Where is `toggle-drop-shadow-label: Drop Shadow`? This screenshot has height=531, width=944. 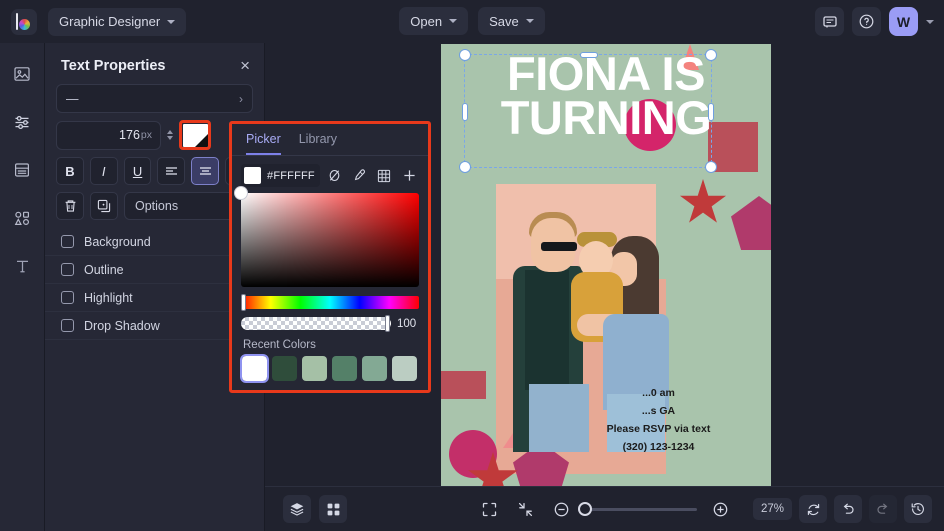 toggle-drop-shadow-label: Drop Shadow is located at coordinates (122, 325).